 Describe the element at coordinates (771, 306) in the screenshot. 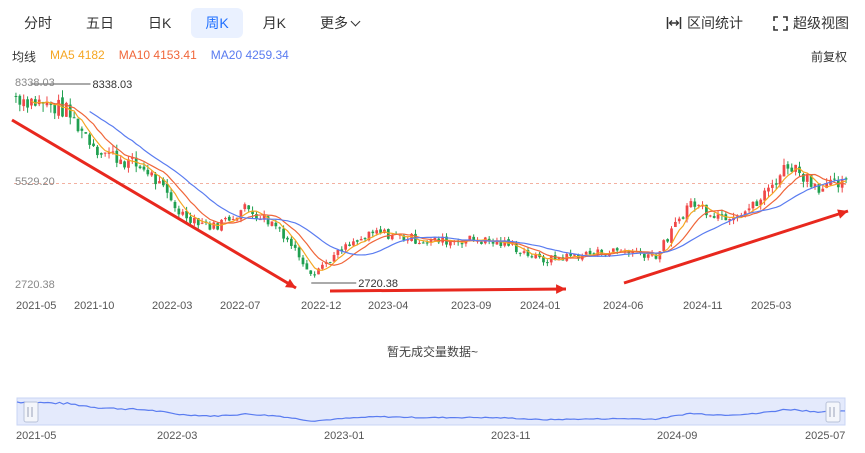

I see `x-tick: 2025-03` at that location.